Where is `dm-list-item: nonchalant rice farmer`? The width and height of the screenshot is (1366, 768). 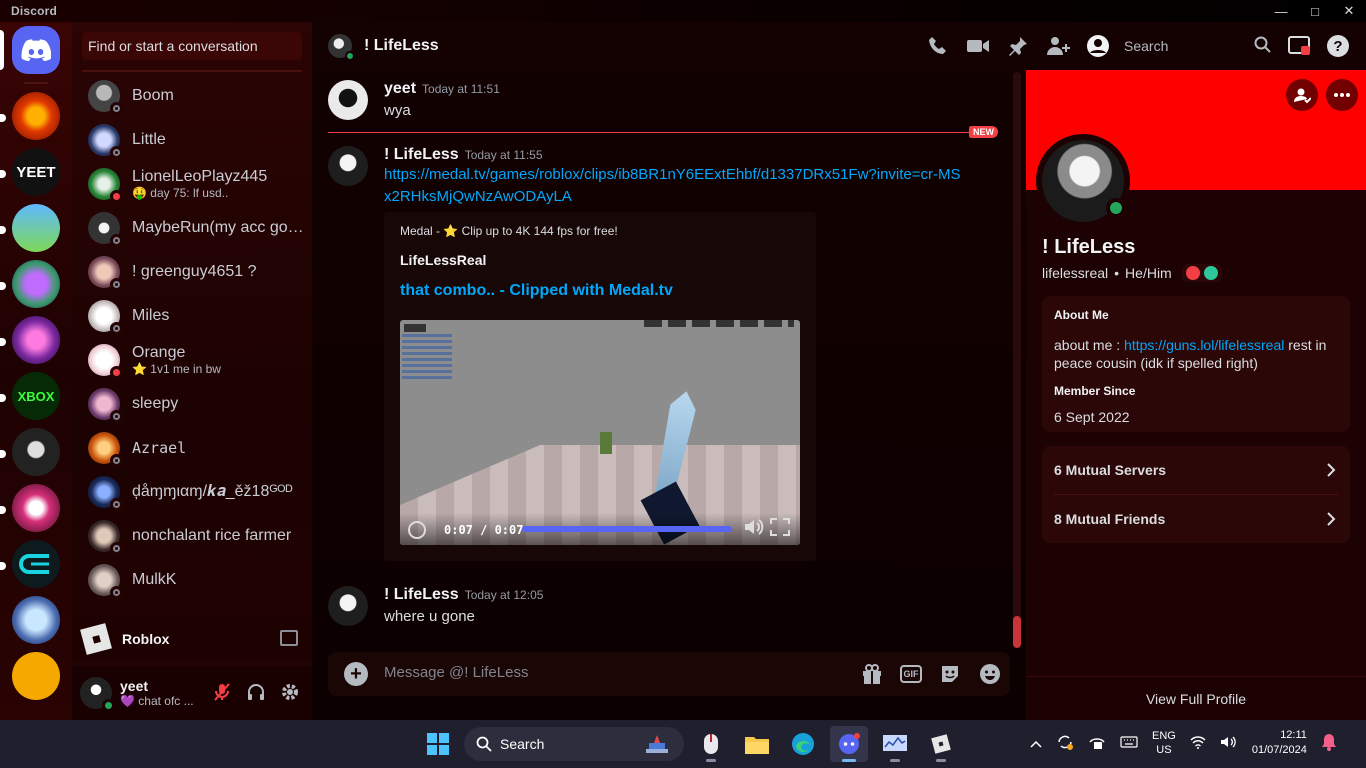
dm-list-item: nonchalant rice farmer is located at coordinates (192, 536).